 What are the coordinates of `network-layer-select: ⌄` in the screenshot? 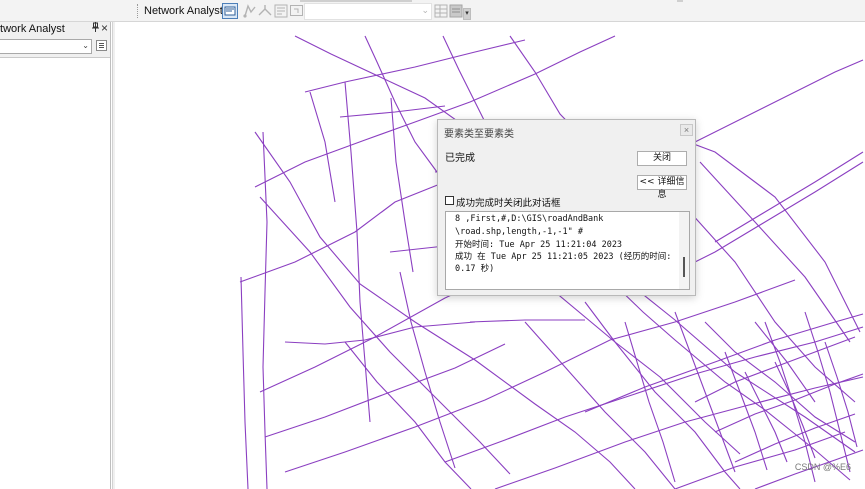 It's located at (368, 11).